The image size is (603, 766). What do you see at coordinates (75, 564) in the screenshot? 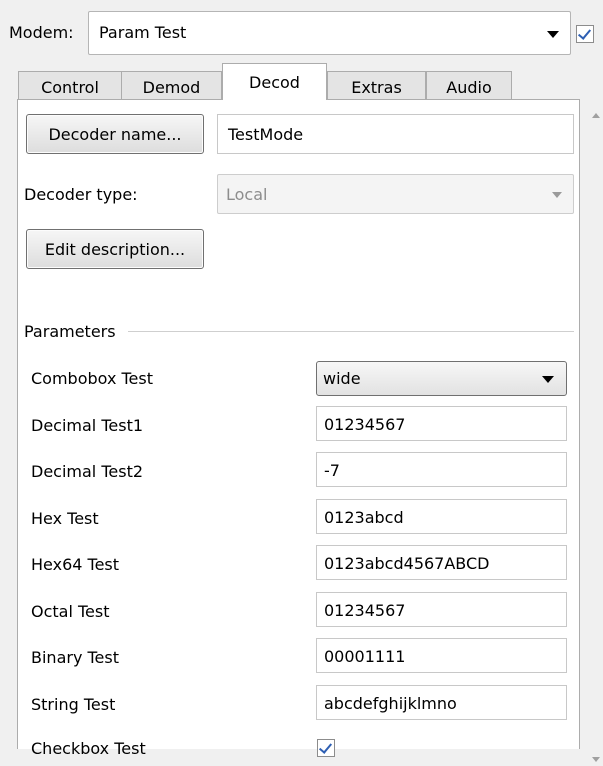
I see `hex64-test-label: Hex64 Test` at bounding box center [75, 564].